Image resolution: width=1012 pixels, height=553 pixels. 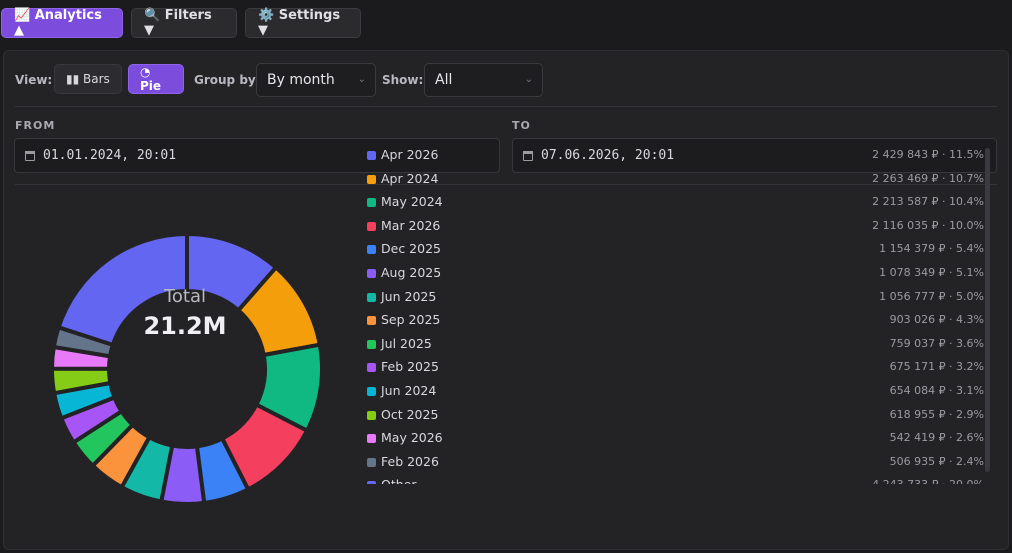 I want to click on legend-item-value: 654 084 ₽ · 3.1%, so click(x=936, y=390).